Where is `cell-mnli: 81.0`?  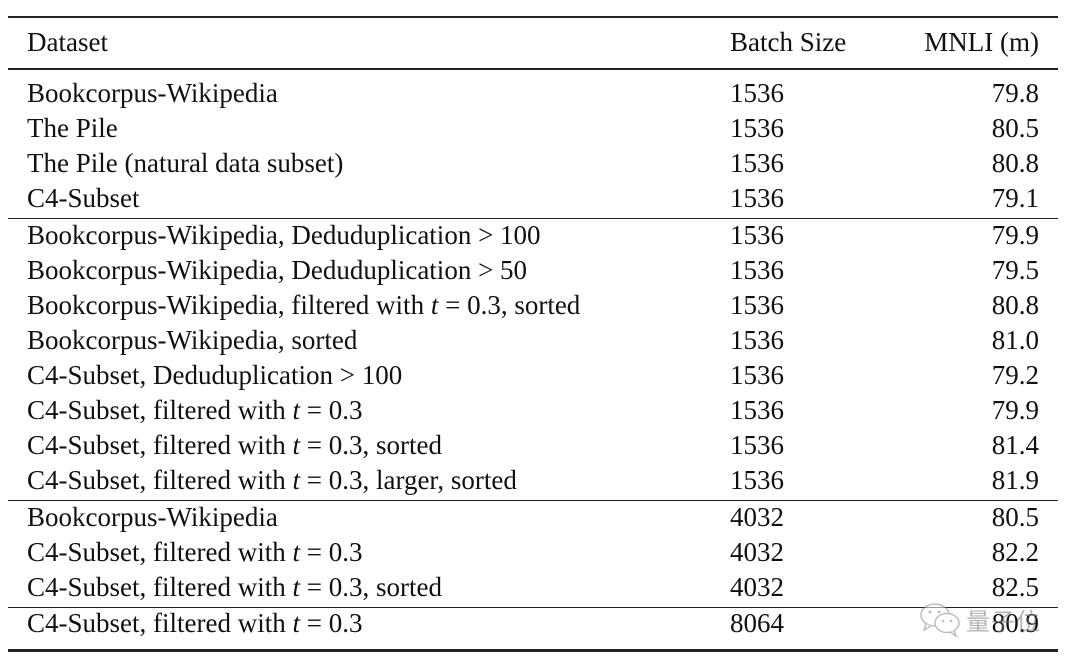
cell-mnli: 81.0 is located at coordinates (1015, 340).